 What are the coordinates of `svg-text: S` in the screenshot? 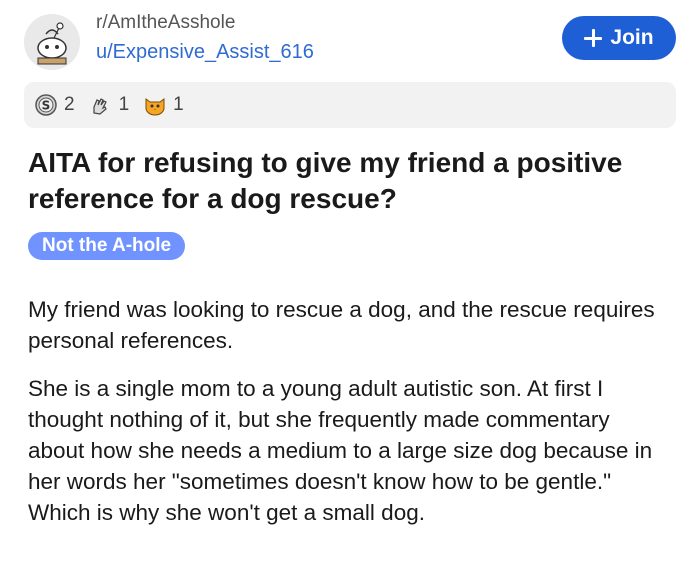 It's located at (46, 106).